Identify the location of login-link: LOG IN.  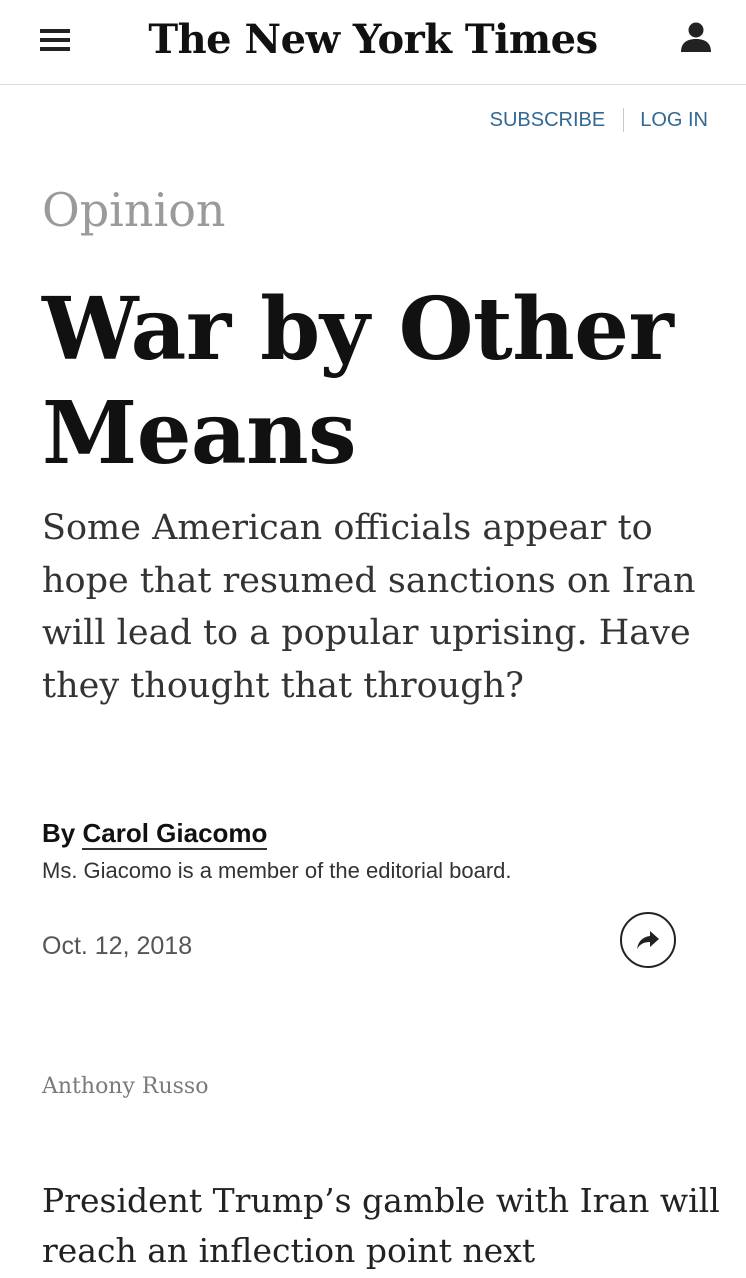
(674, 120).